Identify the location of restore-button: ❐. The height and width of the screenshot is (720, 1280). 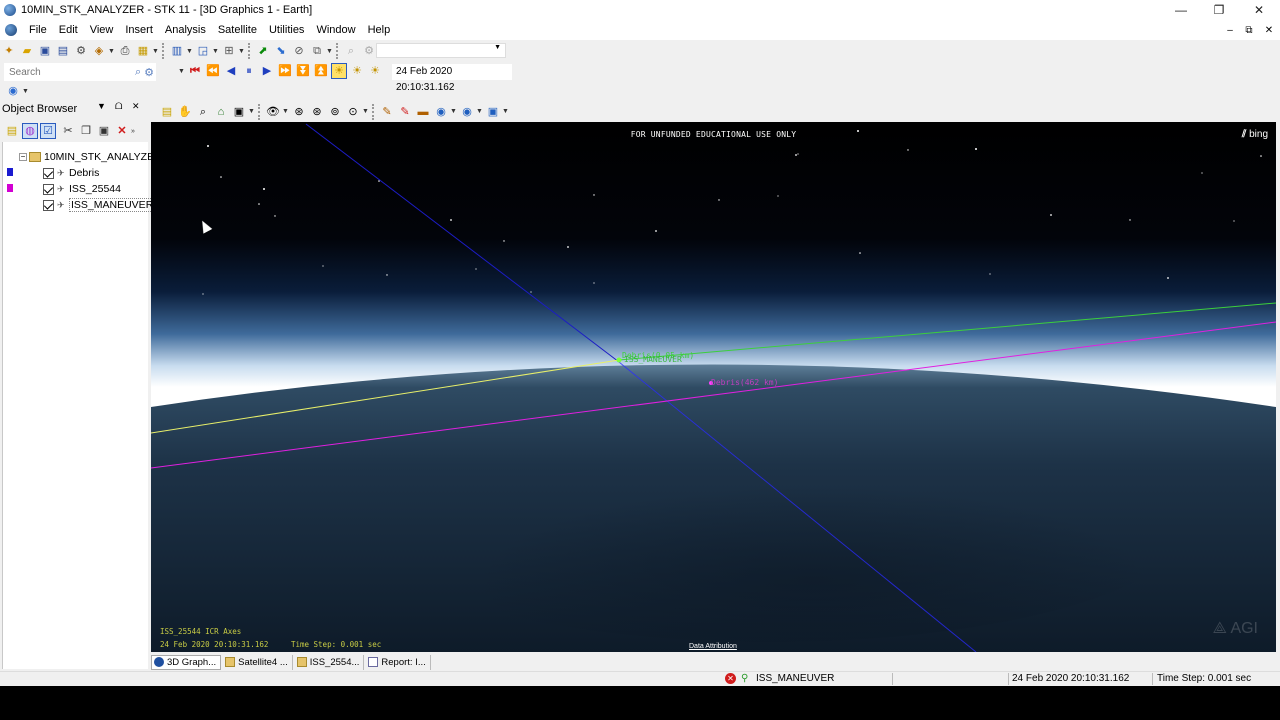
(1219, 10).